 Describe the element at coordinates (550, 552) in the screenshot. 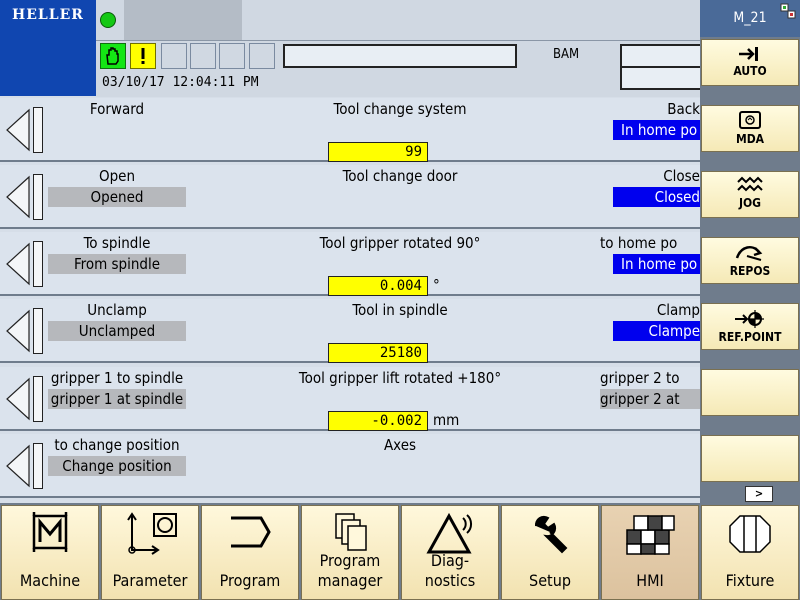

I see `softkey-setup: Setup` at that location.